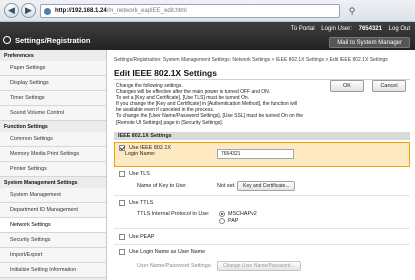 The height and width of the screenshot is (280, 415). I want to click on settings-icon, so click(7, 40).